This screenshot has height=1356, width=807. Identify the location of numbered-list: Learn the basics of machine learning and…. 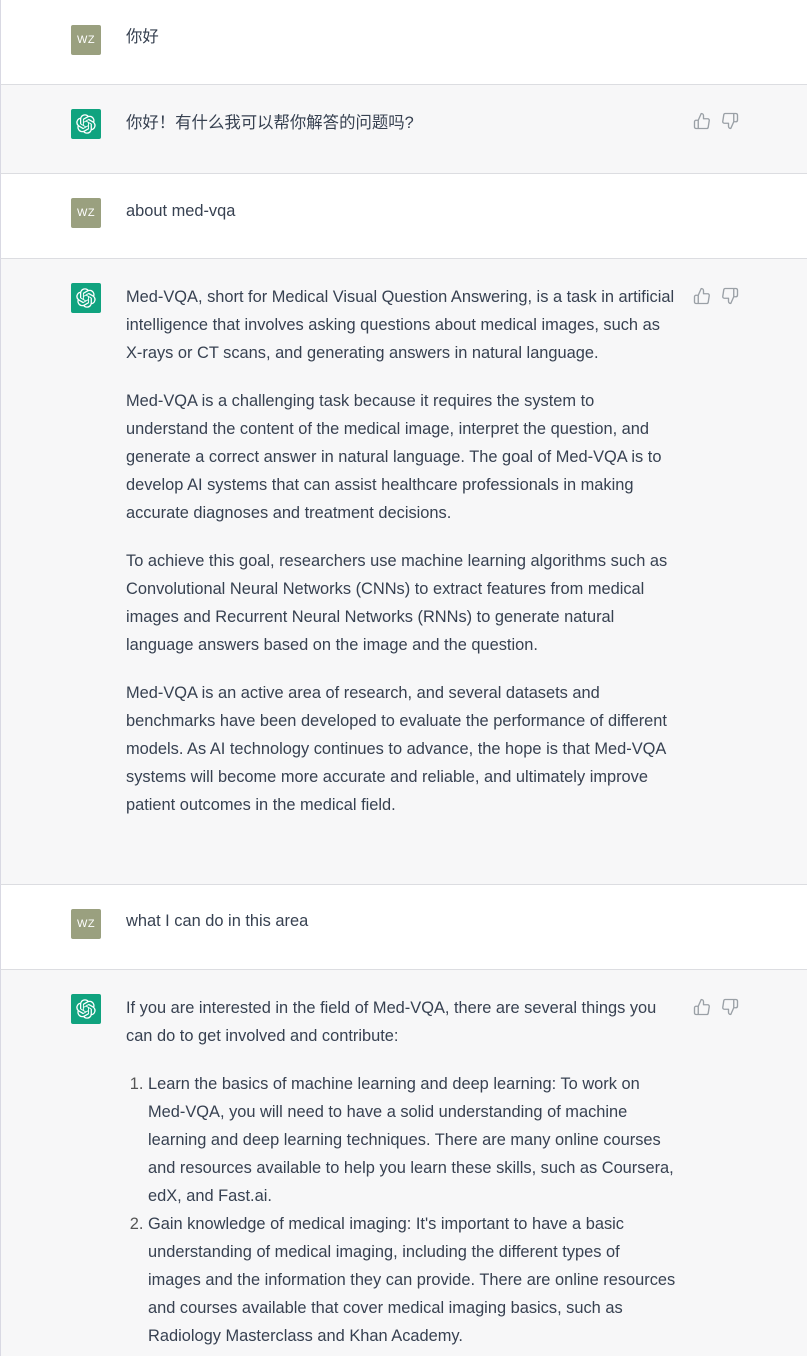
(401, 1210).